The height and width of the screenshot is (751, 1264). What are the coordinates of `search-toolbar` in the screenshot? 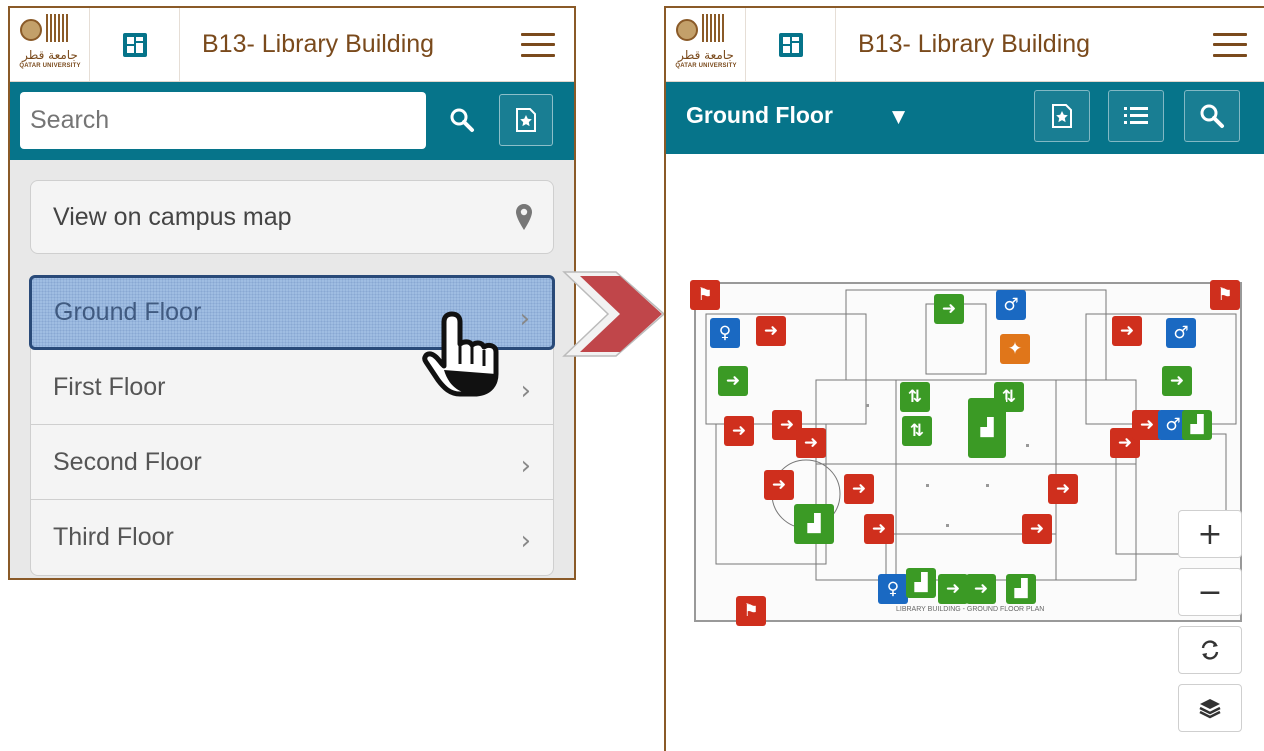 It's located at (292, 121).